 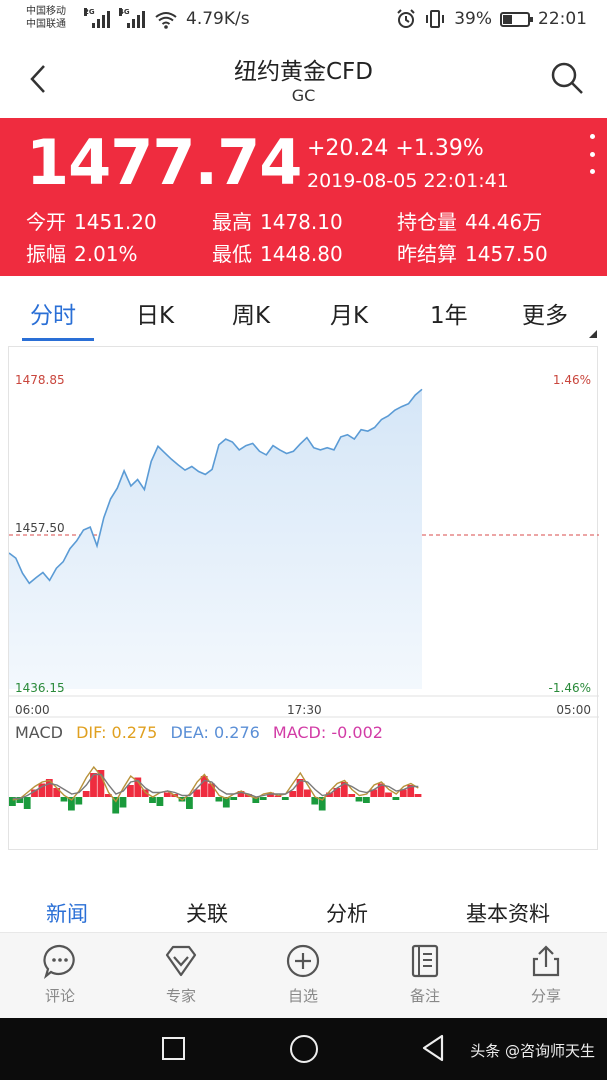 What do you see at coordinates (59, 961) in the screenshot?
I see `comment-icon` at bounding box center [59, 961].